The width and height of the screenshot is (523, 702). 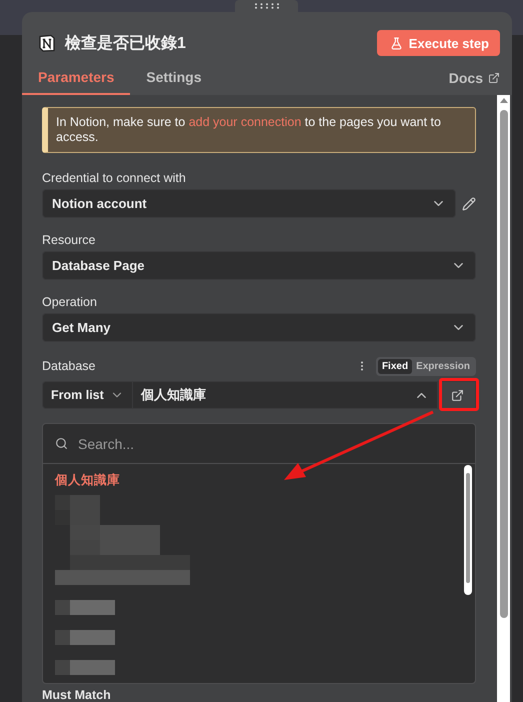 What do you see at coordinates (285, 395) in the screenshot?
I see `database-select: 個人知識庫` at bounding box center [285, 395].